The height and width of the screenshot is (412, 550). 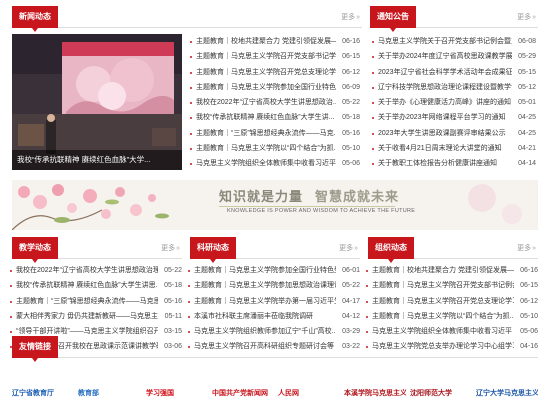 I want to click on friend-links-title: 友情链接, so click(x=35, y=349).